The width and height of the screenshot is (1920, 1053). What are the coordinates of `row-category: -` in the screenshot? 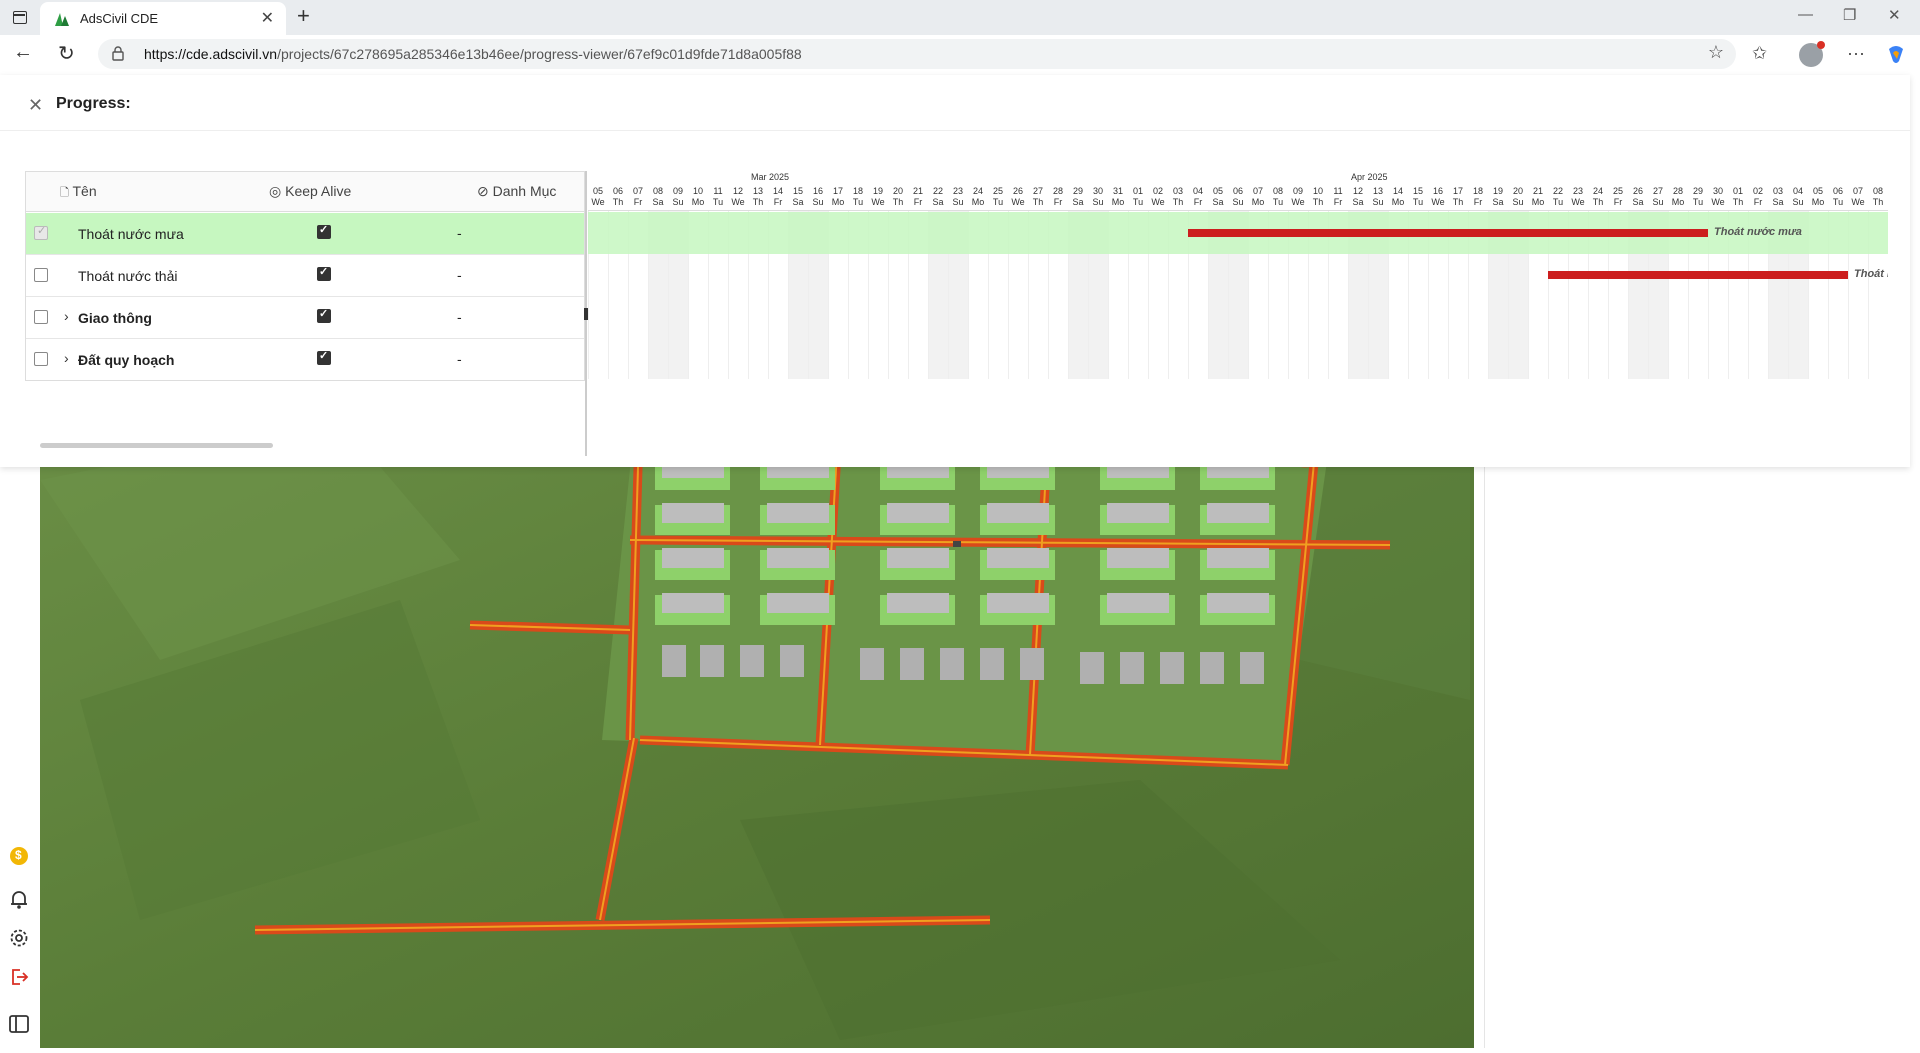 It's located at (459, 359).